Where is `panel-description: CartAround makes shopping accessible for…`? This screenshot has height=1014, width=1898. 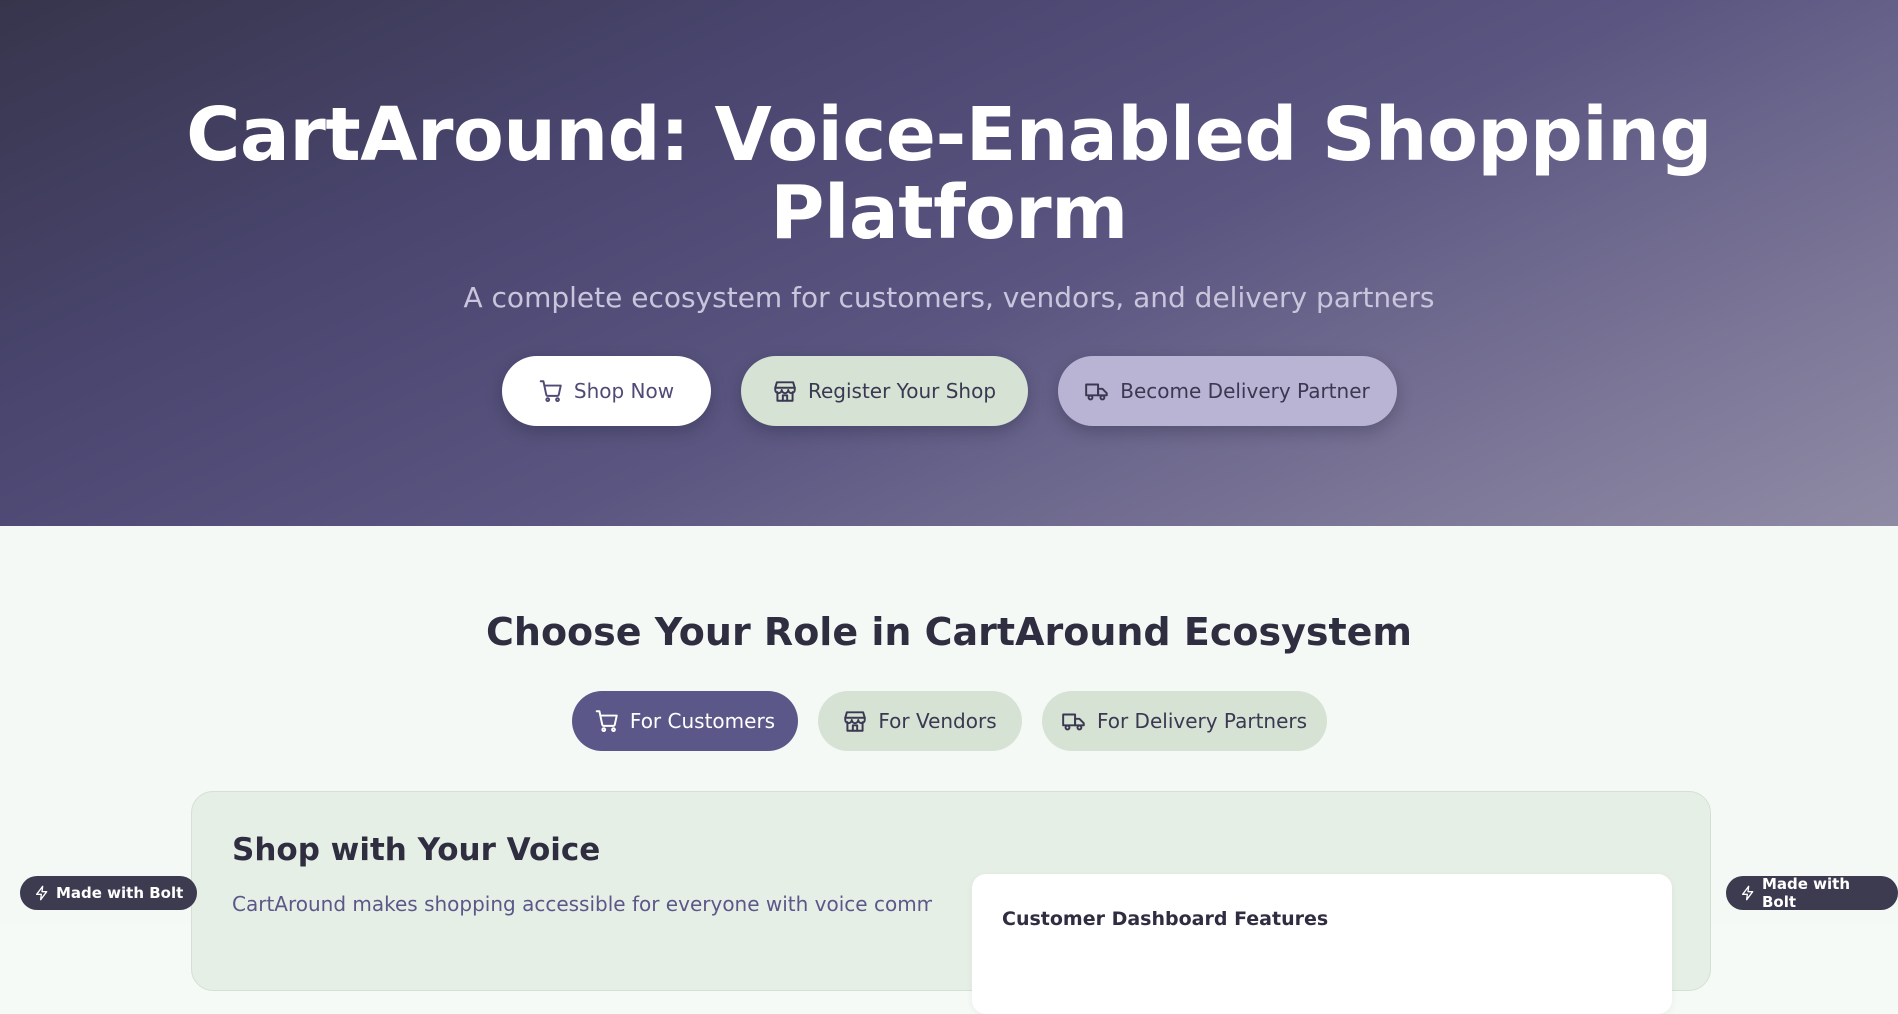 panel-description: CartAround makes shopping accessible for… is located at coordinates (582, 904).